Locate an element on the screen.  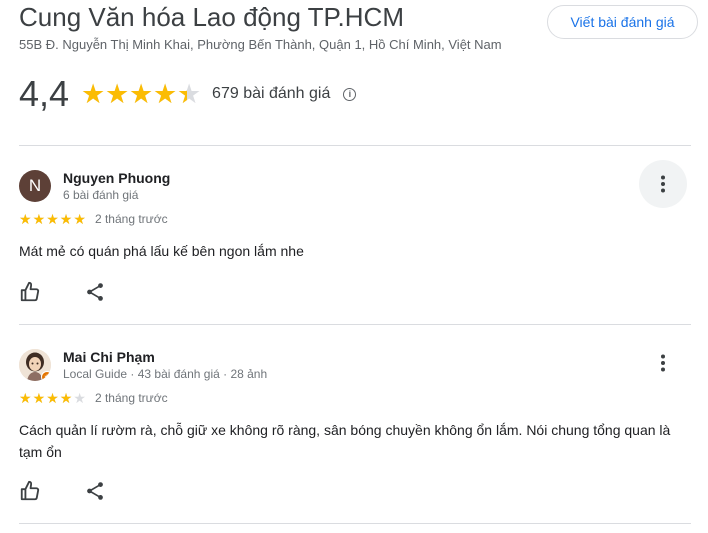
avatar: ★ is located at coordinates (35, 365).